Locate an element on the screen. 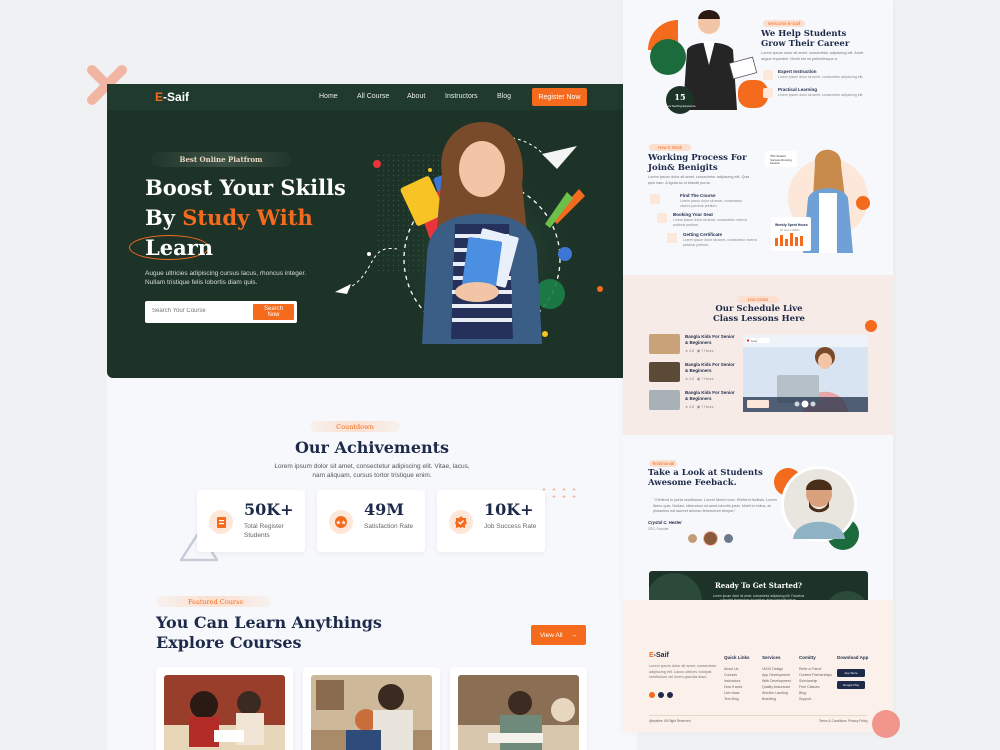 The image size is (1000, 750). booking-icon is located at coordinates (662, 218).